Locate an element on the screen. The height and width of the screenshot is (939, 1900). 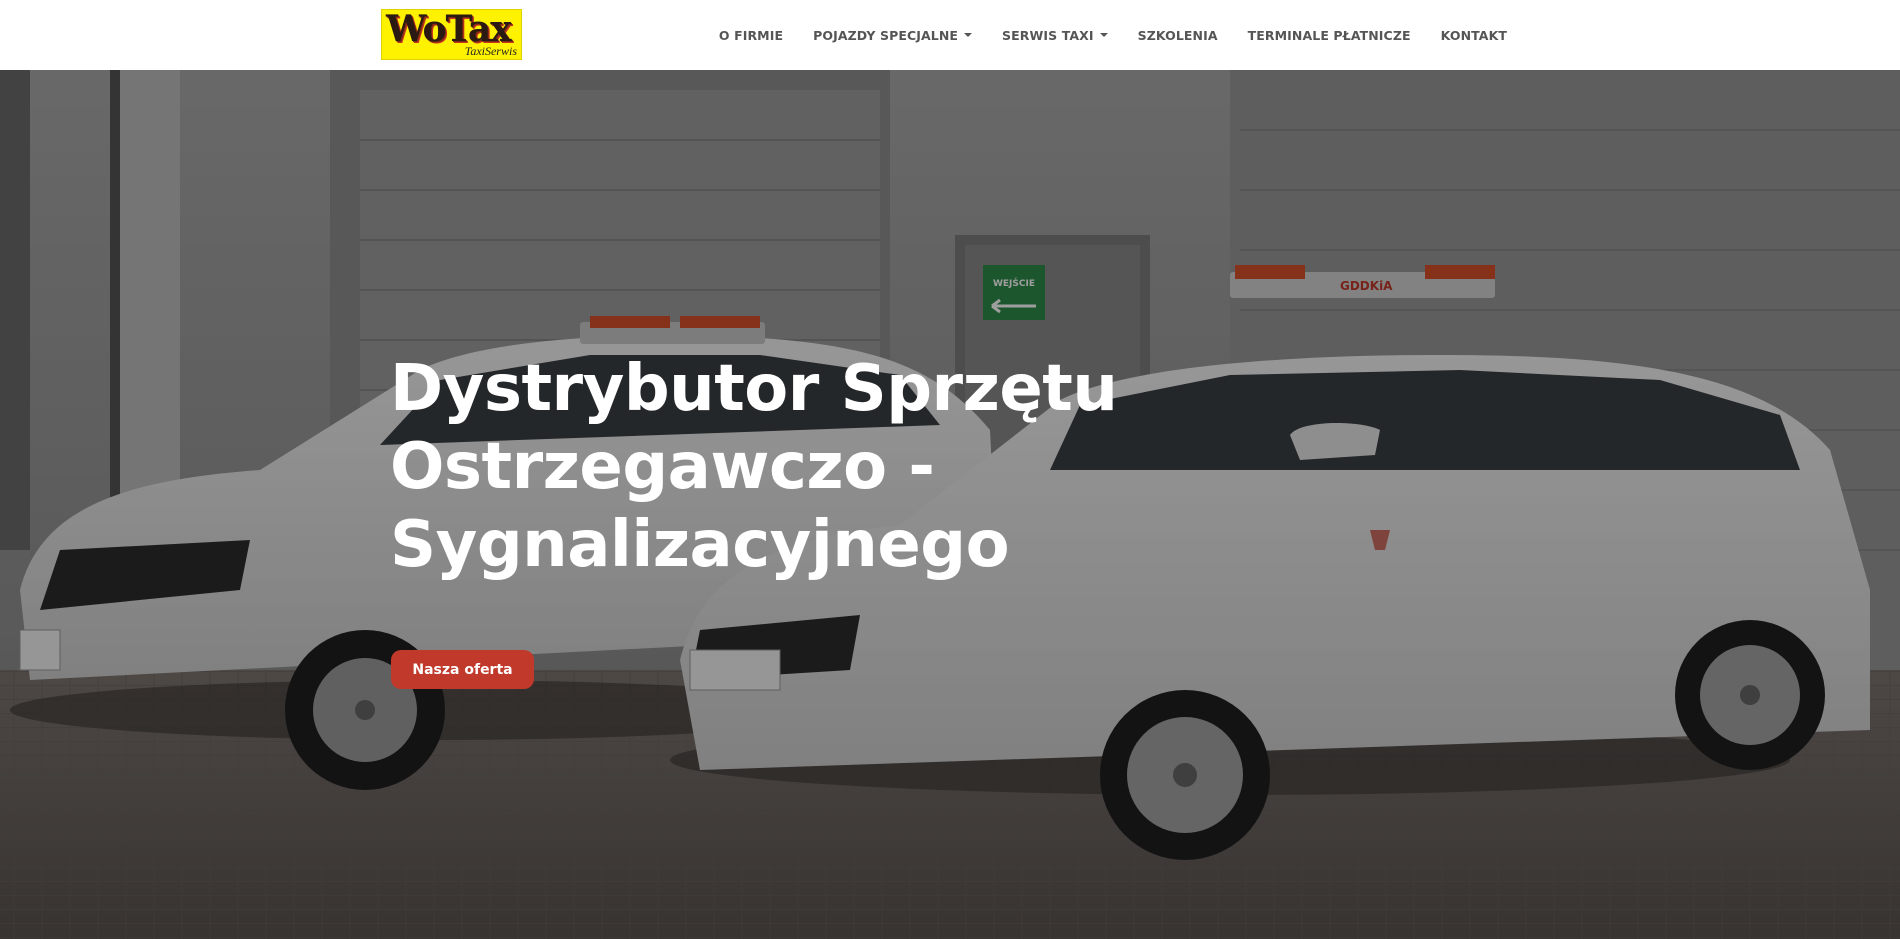
nav-item-serwis-taxi: SERWIS TAXI is located at coordinates (1055, 35).